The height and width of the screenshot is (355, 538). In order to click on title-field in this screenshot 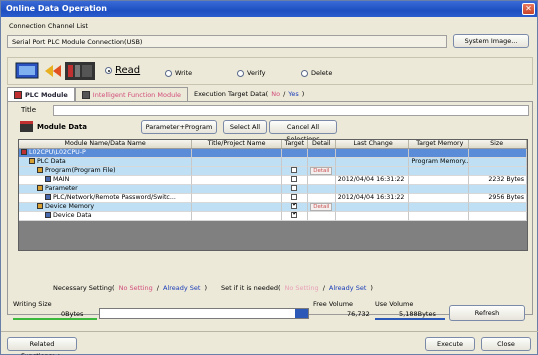, I will do `click(291, 110)`.